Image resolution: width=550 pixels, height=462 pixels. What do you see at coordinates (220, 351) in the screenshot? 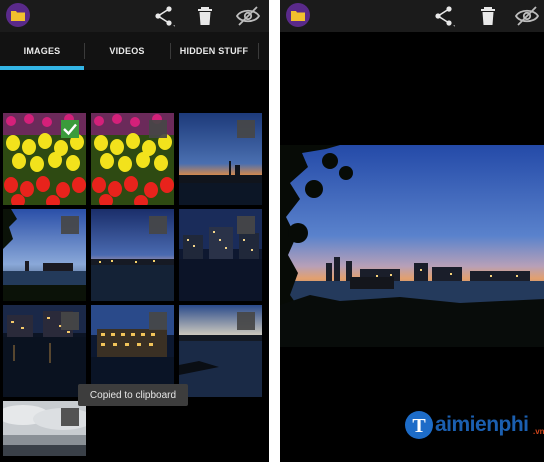
I see `thumbnail-sunset-river` at bounding box center [220, 351].